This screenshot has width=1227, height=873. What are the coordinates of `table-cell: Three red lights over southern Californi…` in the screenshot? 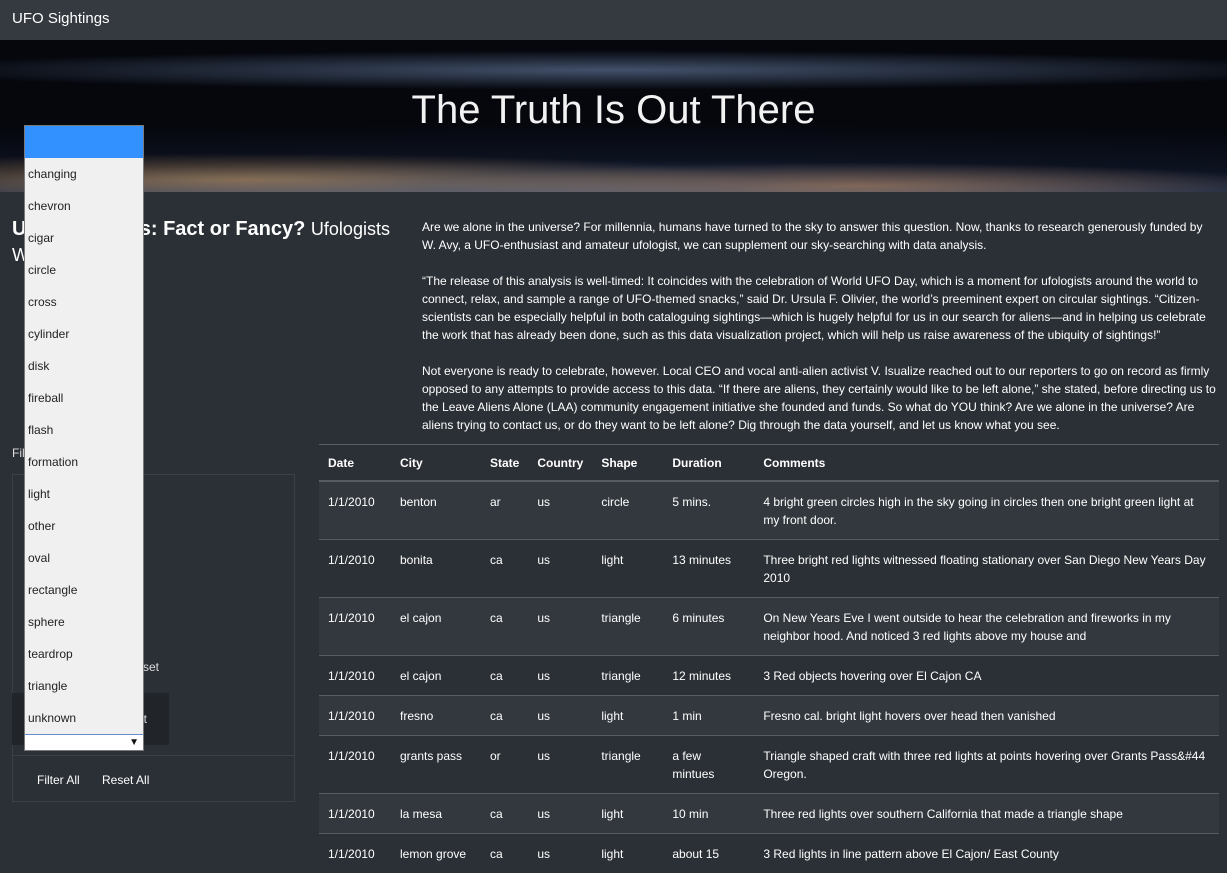 It's located at (986, 814).